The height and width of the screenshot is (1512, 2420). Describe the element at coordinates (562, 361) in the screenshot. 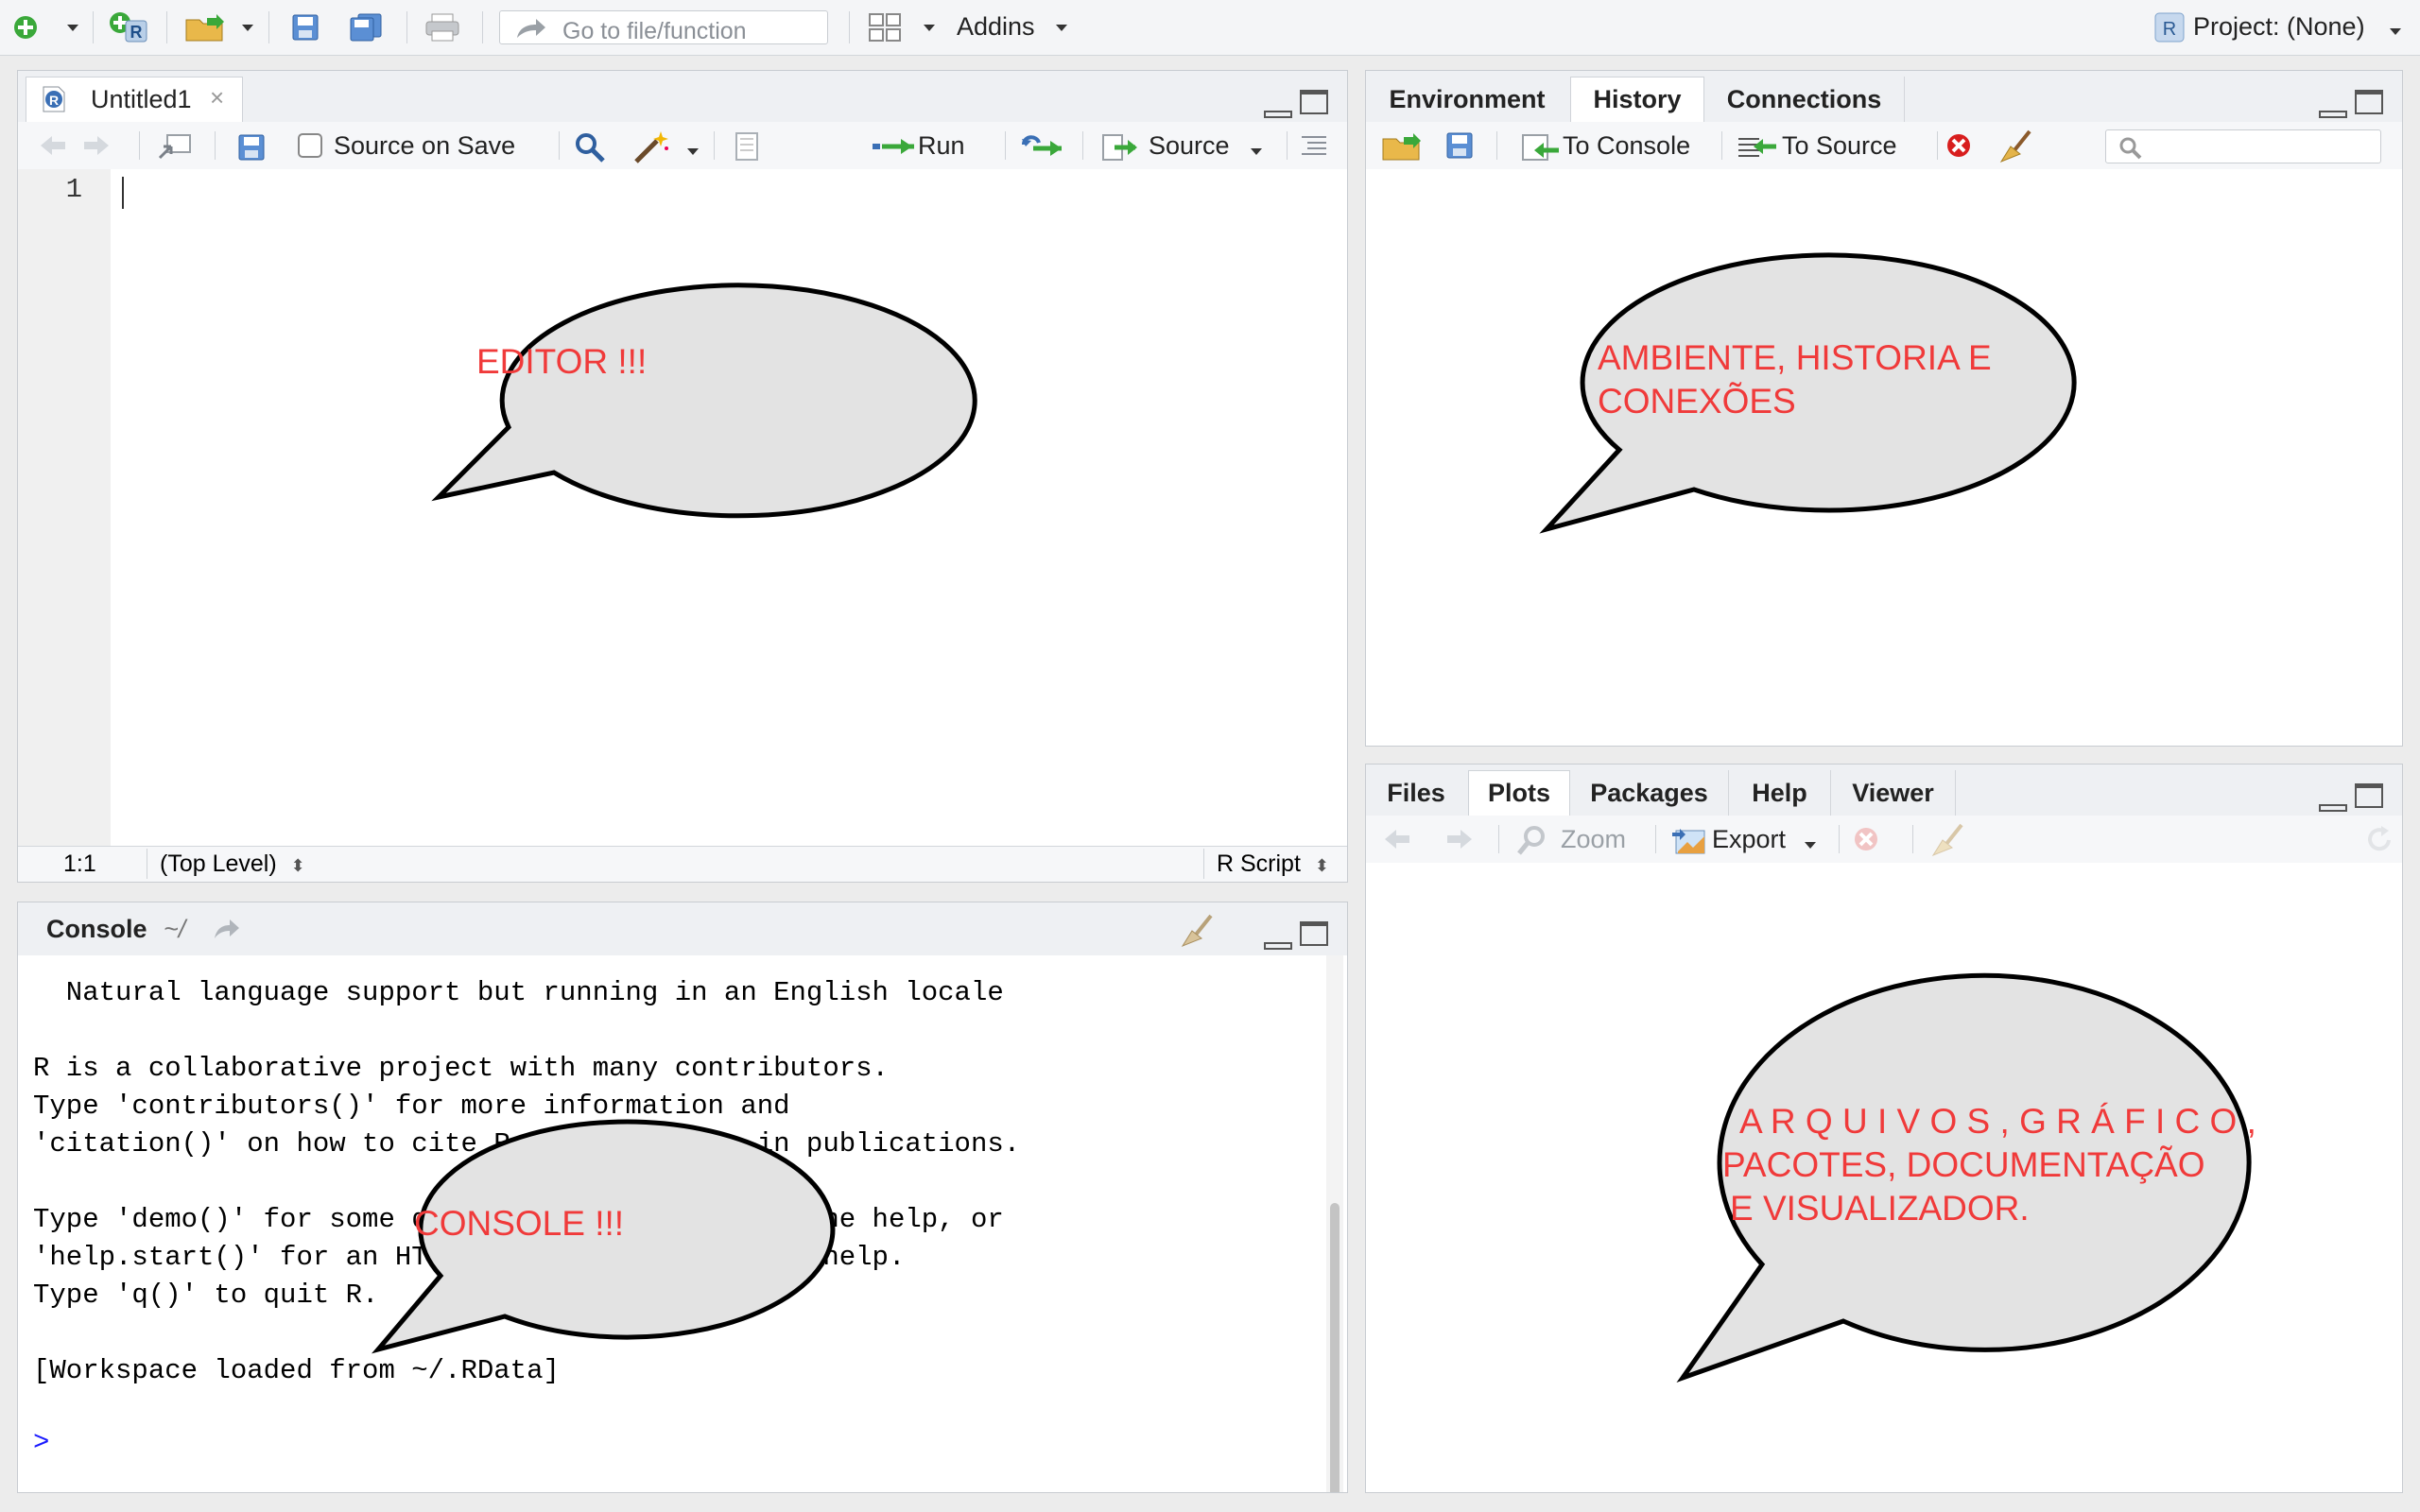

I see `editor-callout-text: EDITOR !!!` at that location.